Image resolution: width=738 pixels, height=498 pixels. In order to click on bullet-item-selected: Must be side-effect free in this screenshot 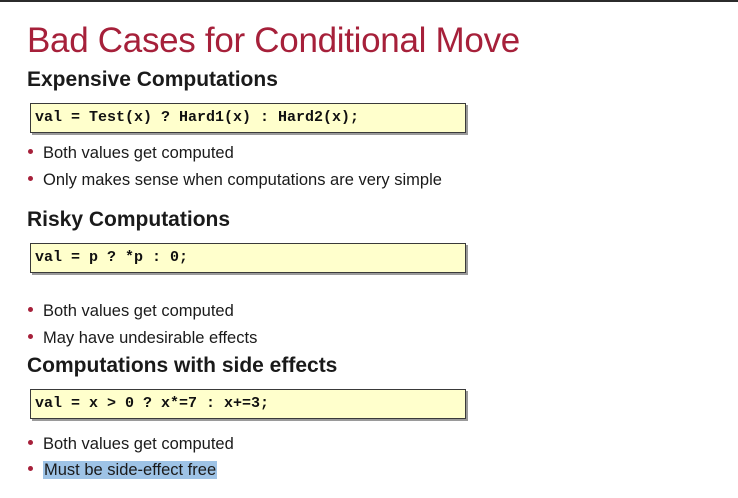, I will do `click(123, 470)`.